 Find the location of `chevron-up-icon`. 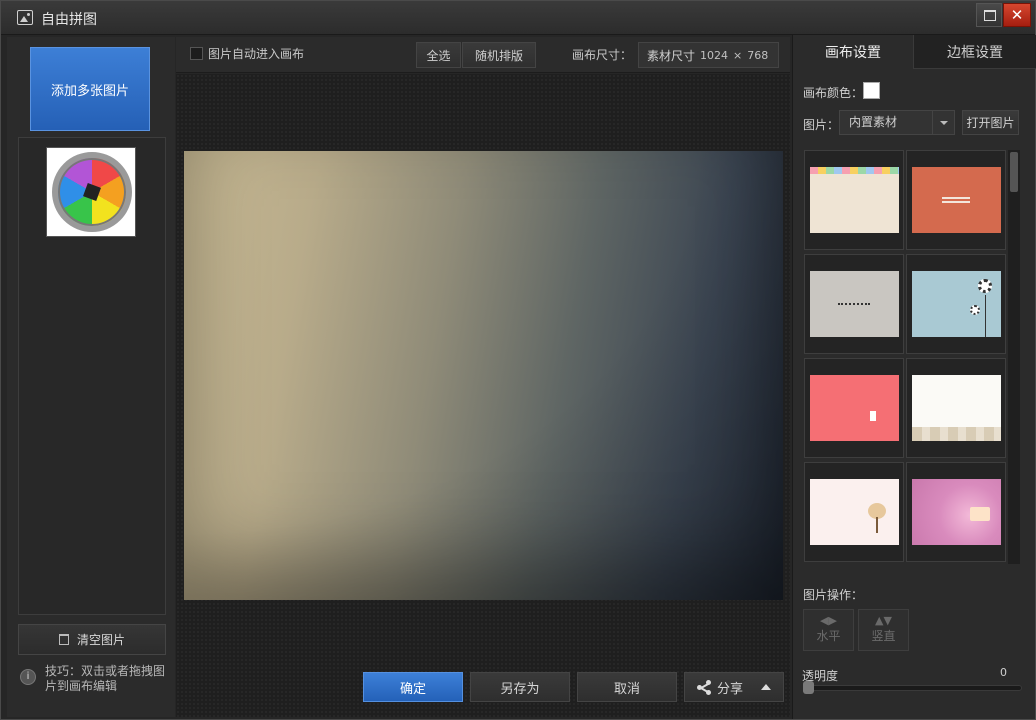

chevron-up-icon is located at coordinates (766, 687).